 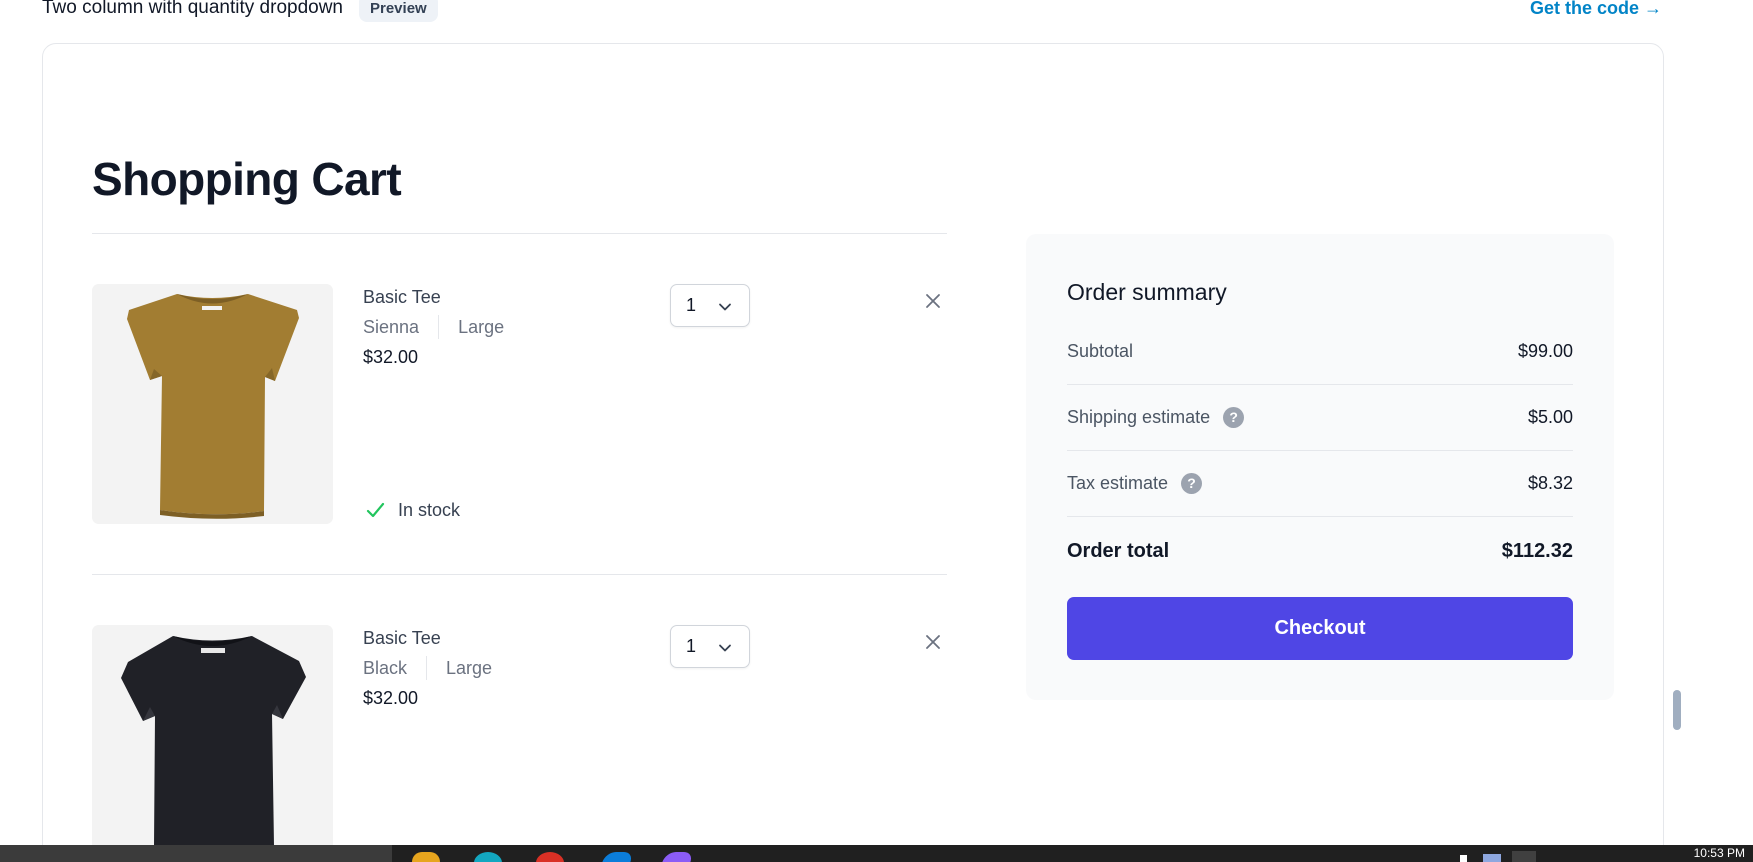 I want to click on preview-tab: Preview, so click(x=398, y=11).